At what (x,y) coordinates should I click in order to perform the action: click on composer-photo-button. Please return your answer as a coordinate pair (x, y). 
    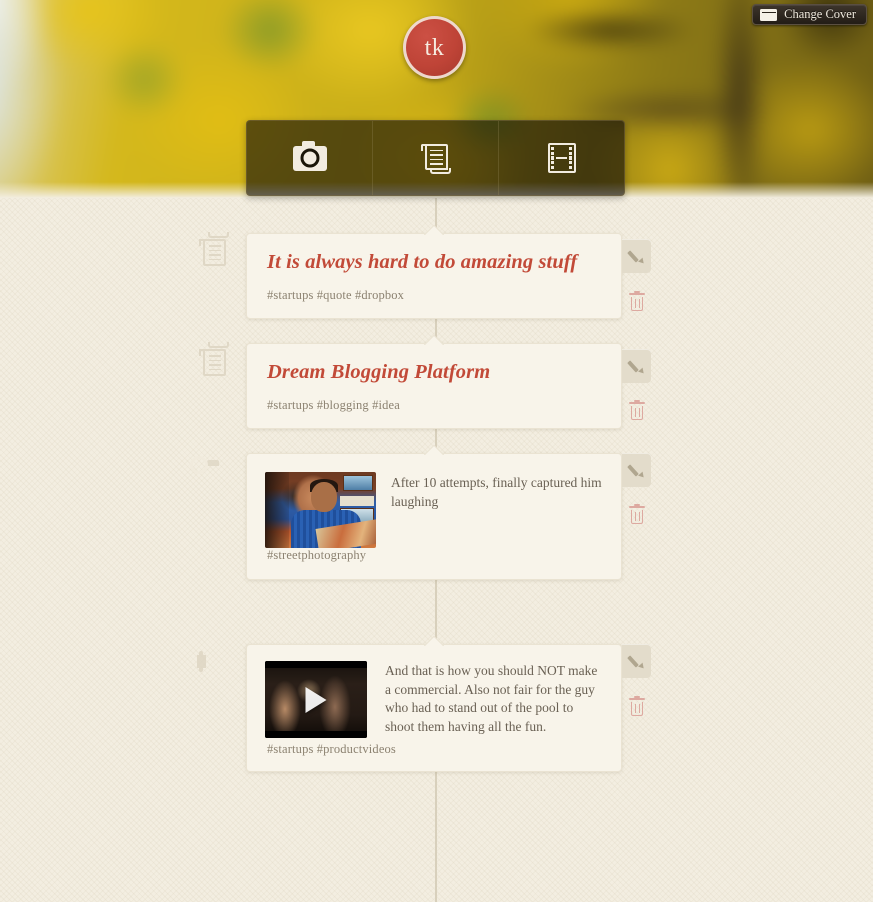
    Looking at the image, I should click on (310, 158).